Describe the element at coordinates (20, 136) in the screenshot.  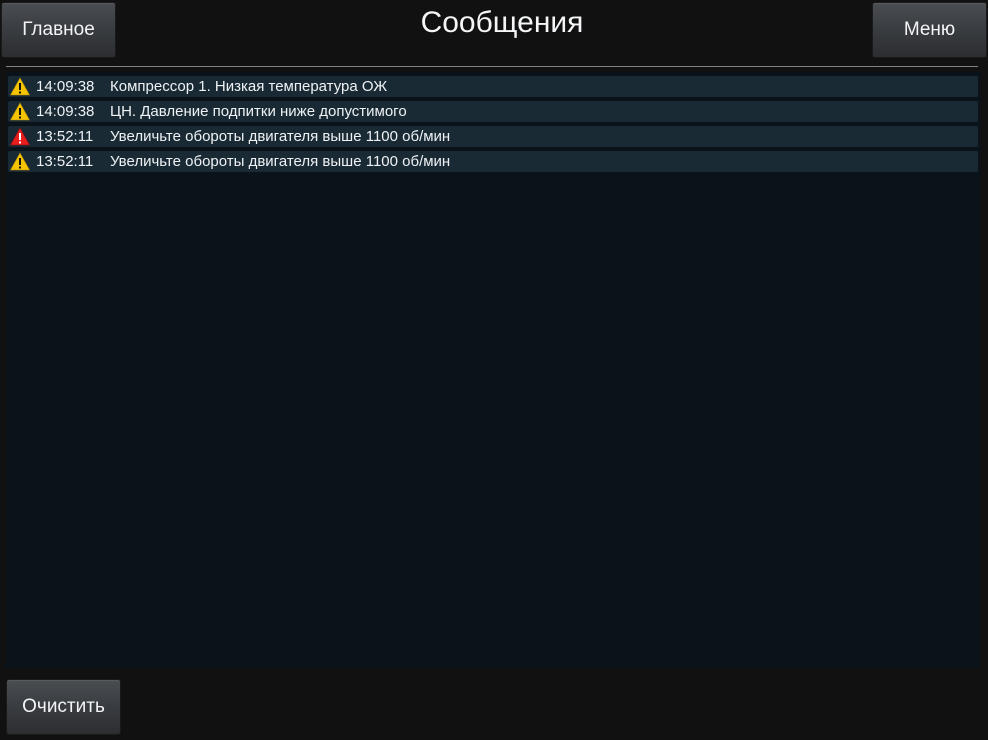
I see `alarm-triangle-icon` at that location.